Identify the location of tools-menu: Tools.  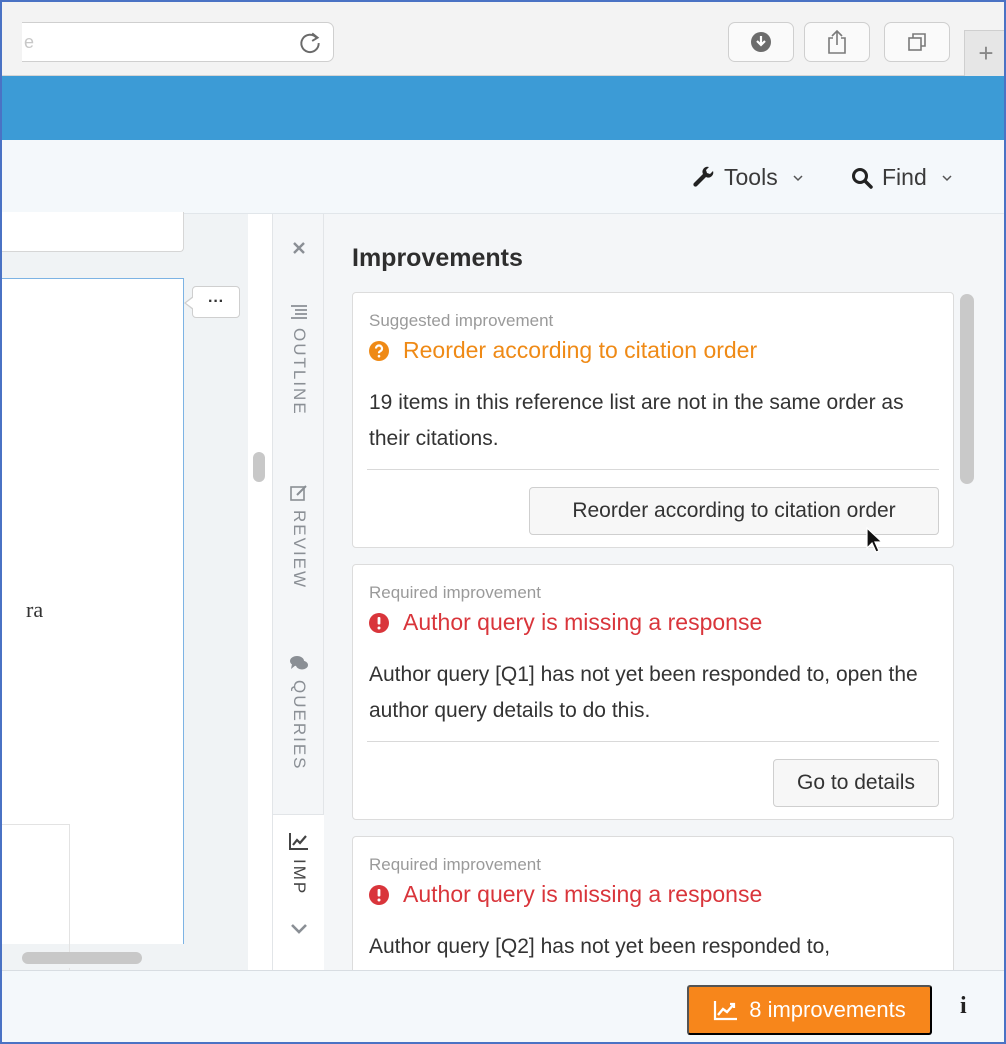
(748, 177).